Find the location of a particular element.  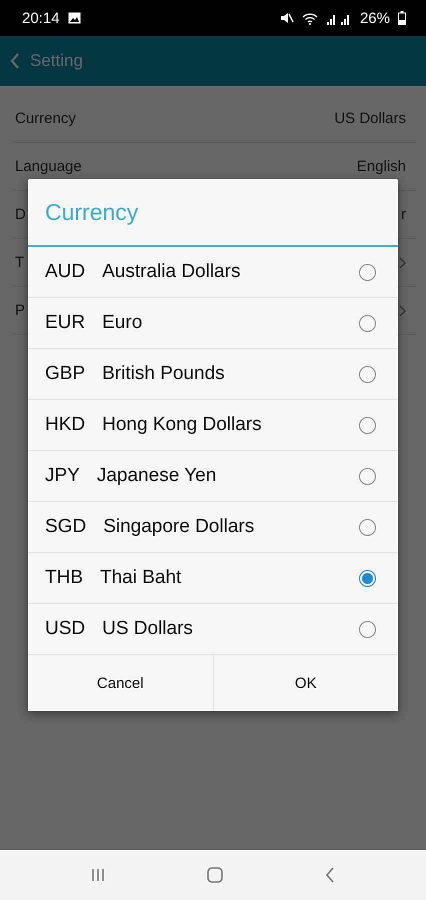

currency-option: EUR Euro is located at coordinates (213, 323).